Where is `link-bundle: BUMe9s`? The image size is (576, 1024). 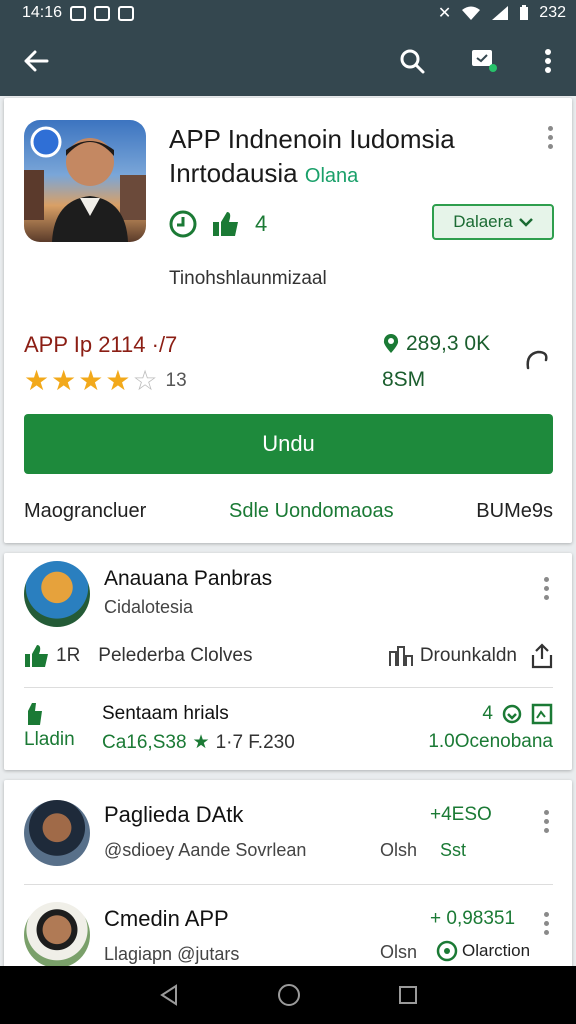
link-bundle: BUMe9s is located at coordinates (514, 511).